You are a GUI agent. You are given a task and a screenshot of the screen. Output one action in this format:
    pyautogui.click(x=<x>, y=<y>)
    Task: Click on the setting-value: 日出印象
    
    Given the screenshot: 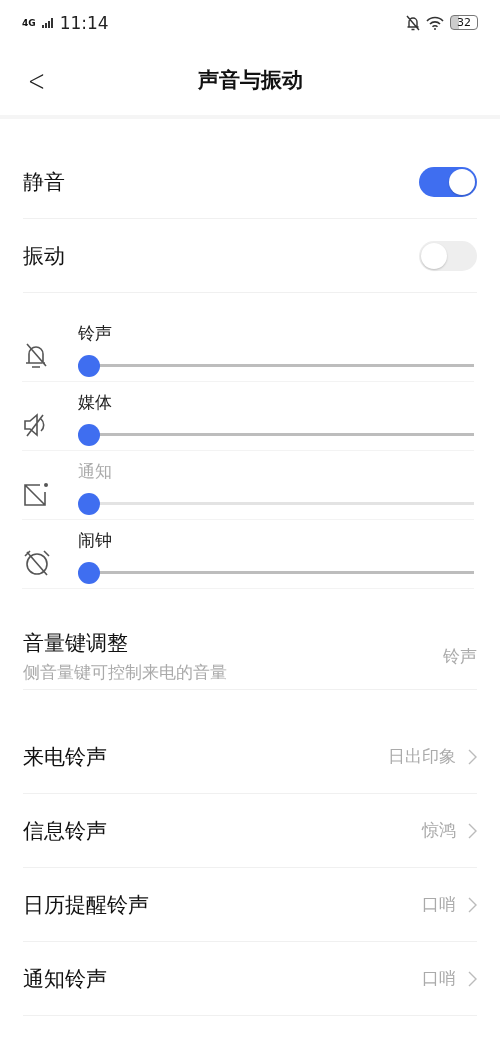 What is the action you would take?
    pyautogui.click(x=422, y=756)
    